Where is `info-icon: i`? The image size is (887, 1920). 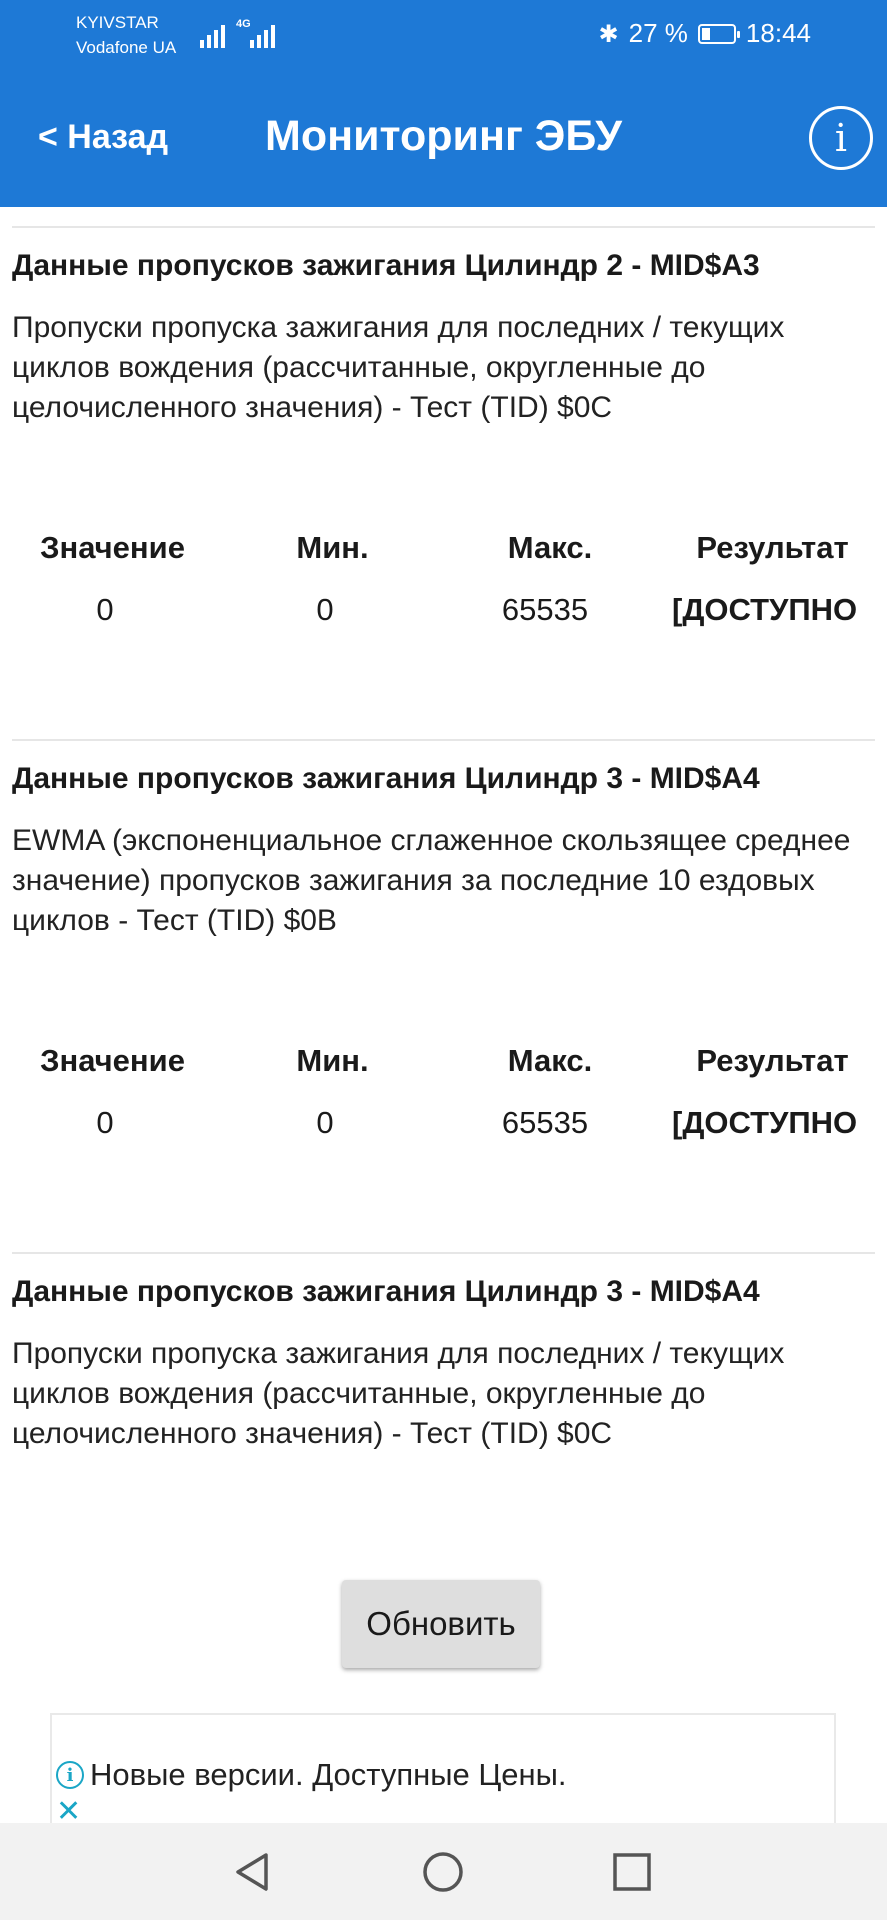
info-icon: i is located at coordinates (841, 138).